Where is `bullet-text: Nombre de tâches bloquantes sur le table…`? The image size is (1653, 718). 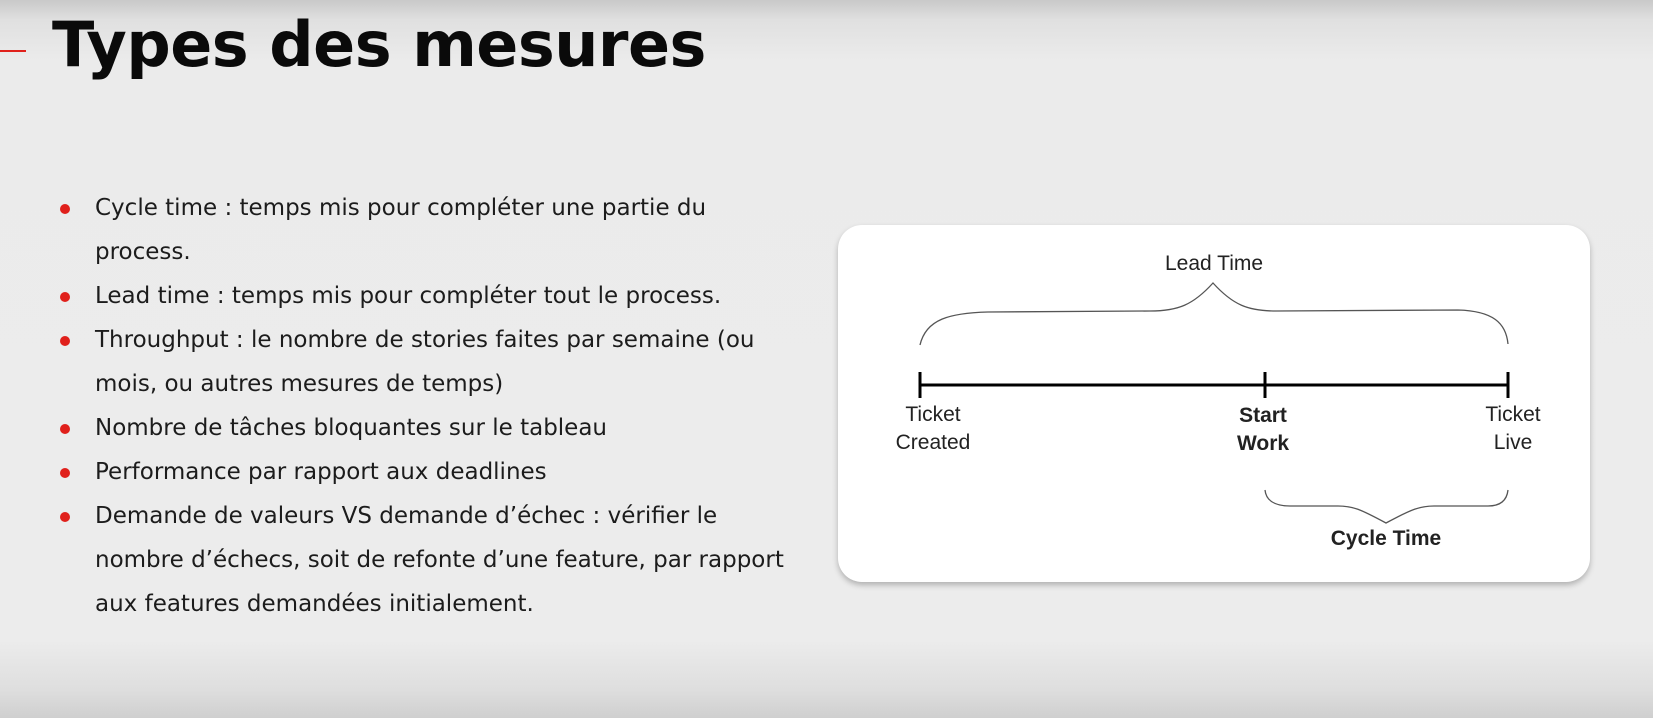 bullet-text: Nombre de tâches bloquantes sur le table… is located at coordinates (351, 428).